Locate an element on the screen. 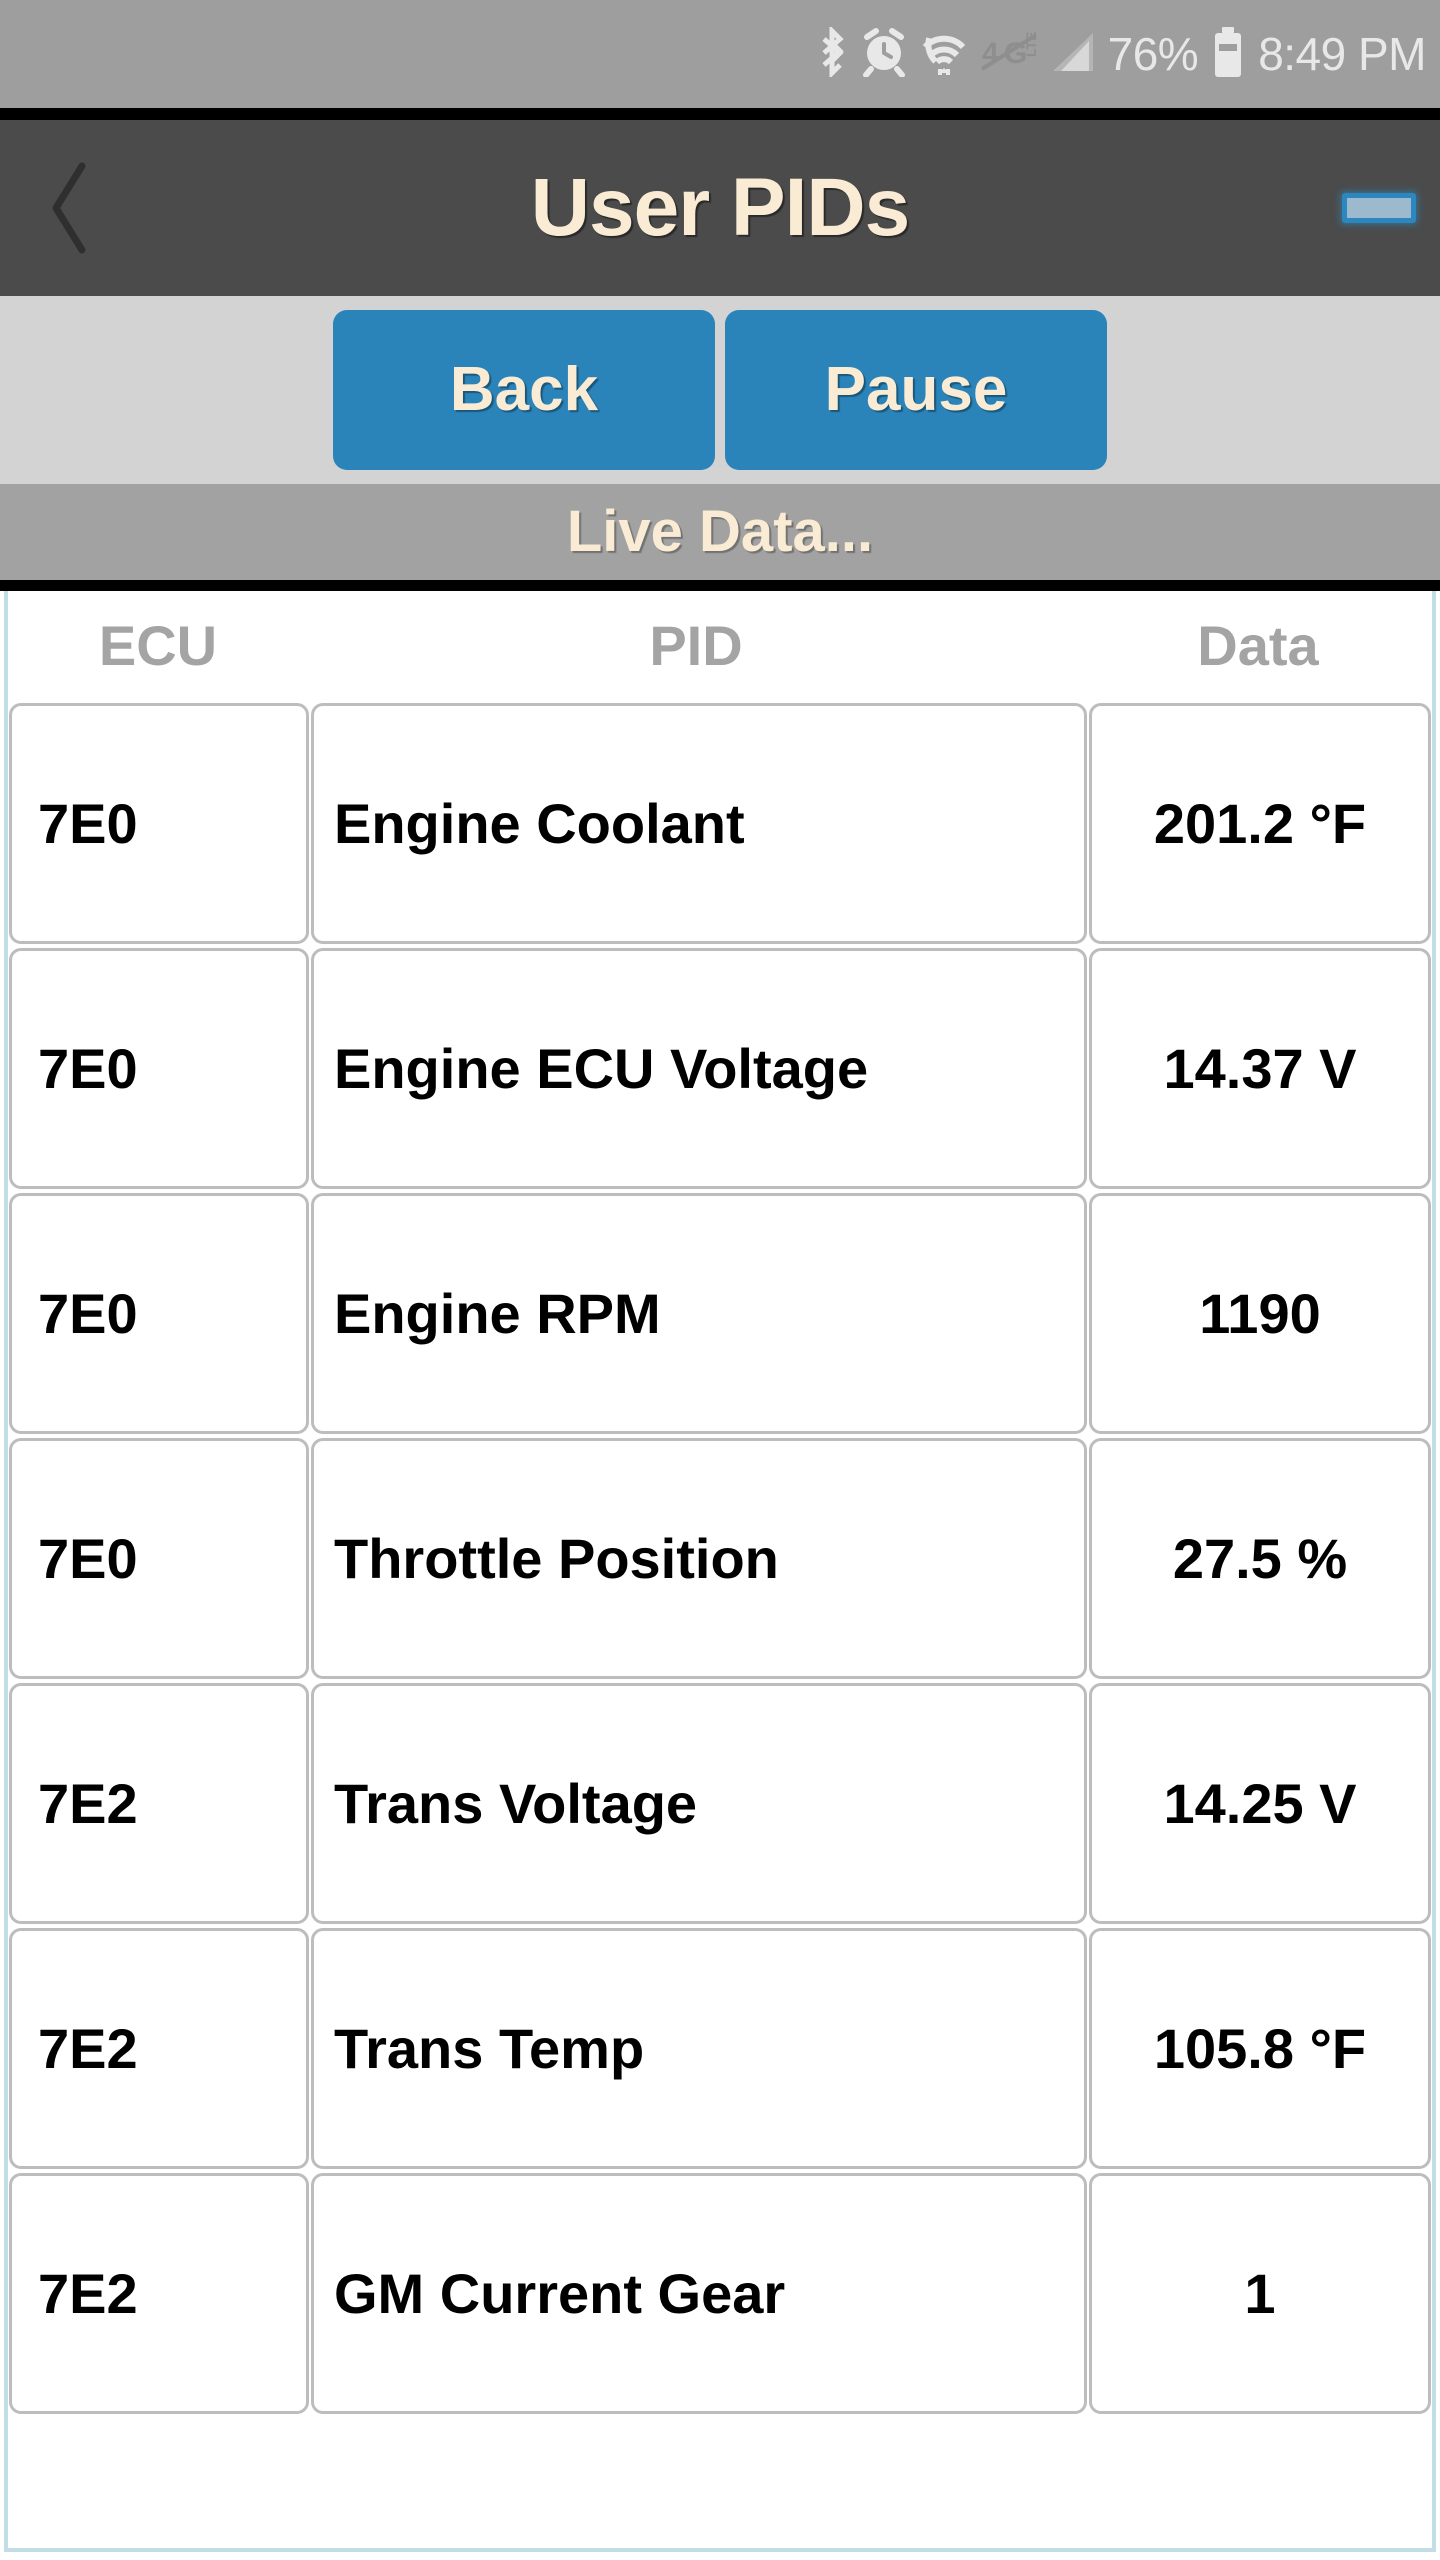 The height and width of the screenshot is (2560, 1440). table-row: 7E0 Throttle Position 27.5 % is located at coordinates (720, 1558).